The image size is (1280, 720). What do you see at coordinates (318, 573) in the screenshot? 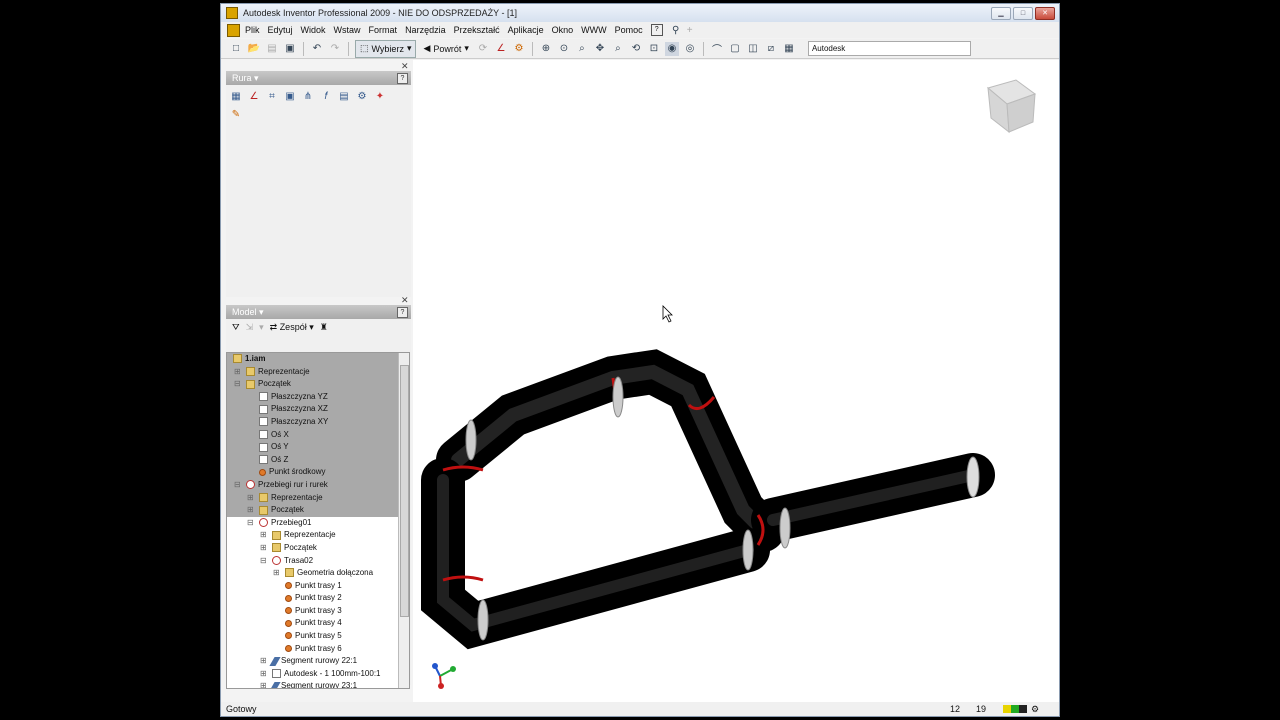
I see `tree-item: ⊞ Geometria dołączona` at bounding box center [318, 573].